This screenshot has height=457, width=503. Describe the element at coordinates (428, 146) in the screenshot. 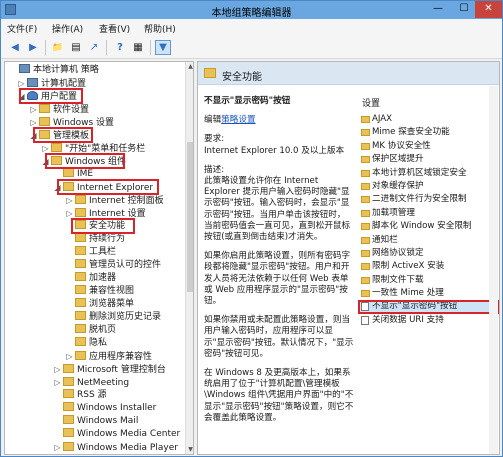

I see `setting-mk-protocol: MK 协议安全性` at that location.